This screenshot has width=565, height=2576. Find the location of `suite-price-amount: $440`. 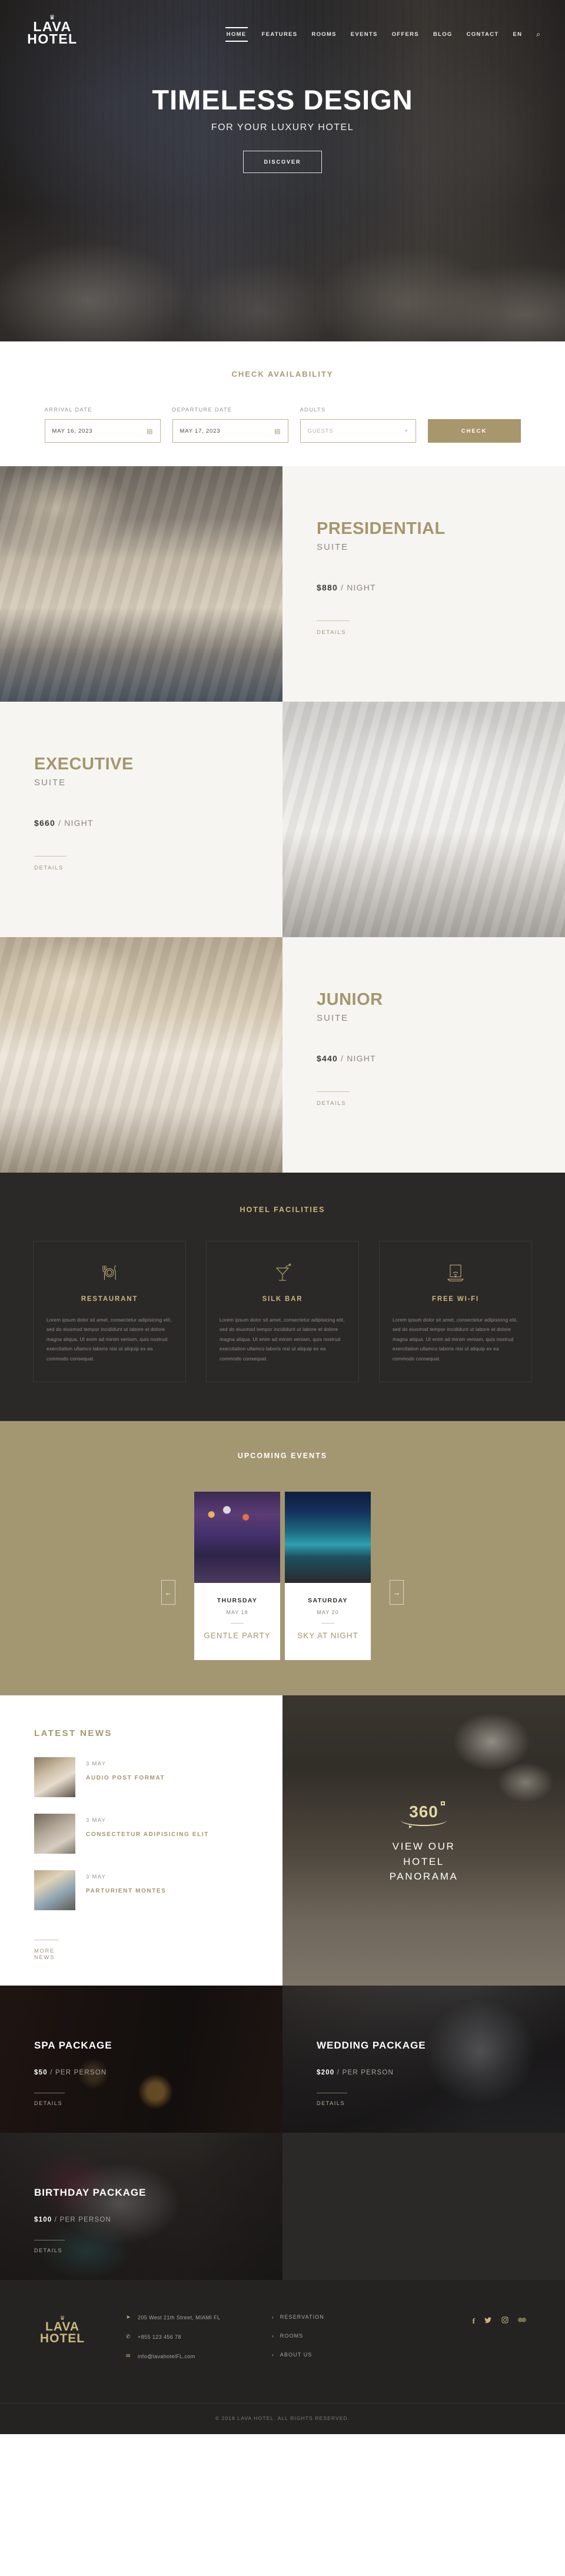

suite-price-amount: $440 is located at coordinates (327, 1058).